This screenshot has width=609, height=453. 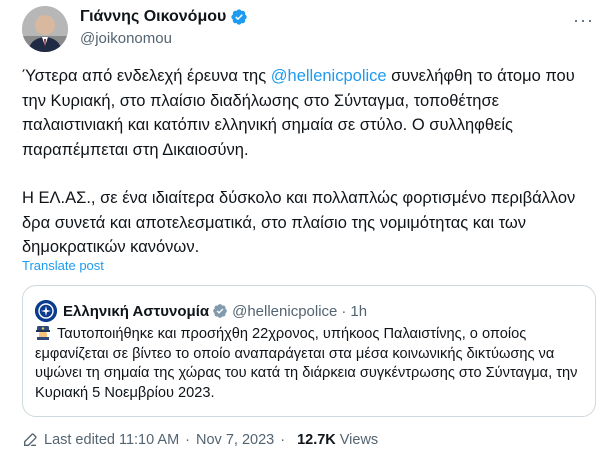 I want to click on police-officer-emoji-icon, so click(x=43, y=333).